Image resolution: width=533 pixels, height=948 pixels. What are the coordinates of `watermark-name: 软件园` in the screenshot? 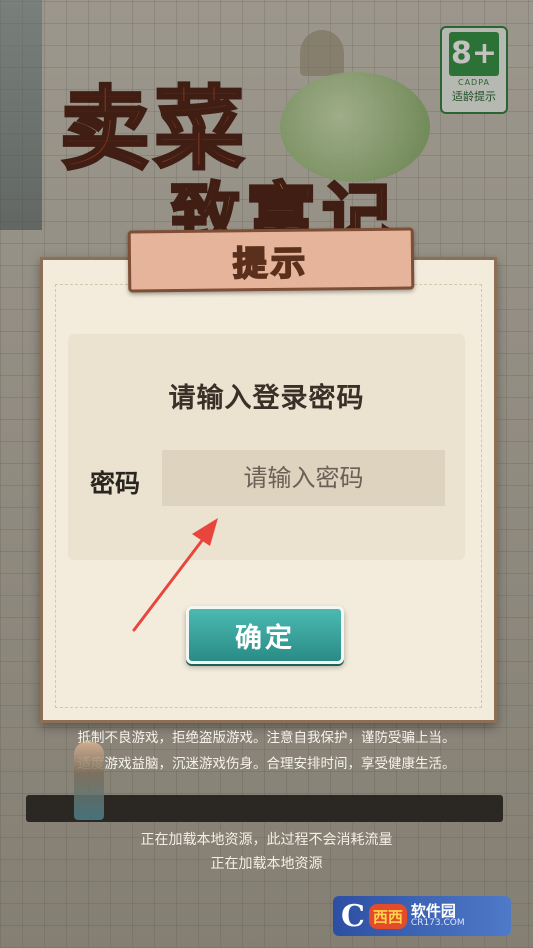 It's located at (433, 911).